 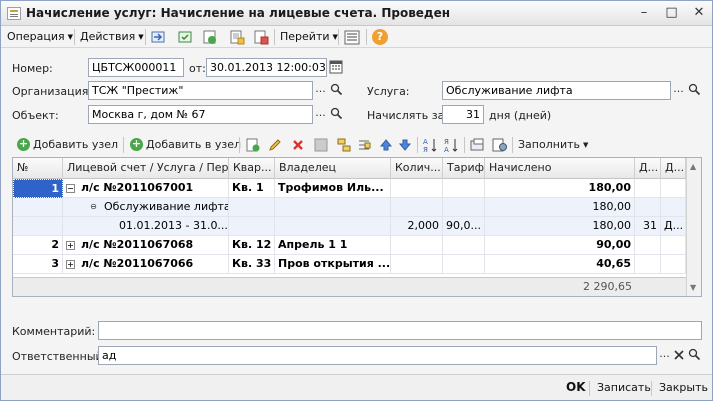 What do you see at coordinates (560, 245) in the screenshot?
I see `charged-cell: 90,00` at bounding box center [560, 245].